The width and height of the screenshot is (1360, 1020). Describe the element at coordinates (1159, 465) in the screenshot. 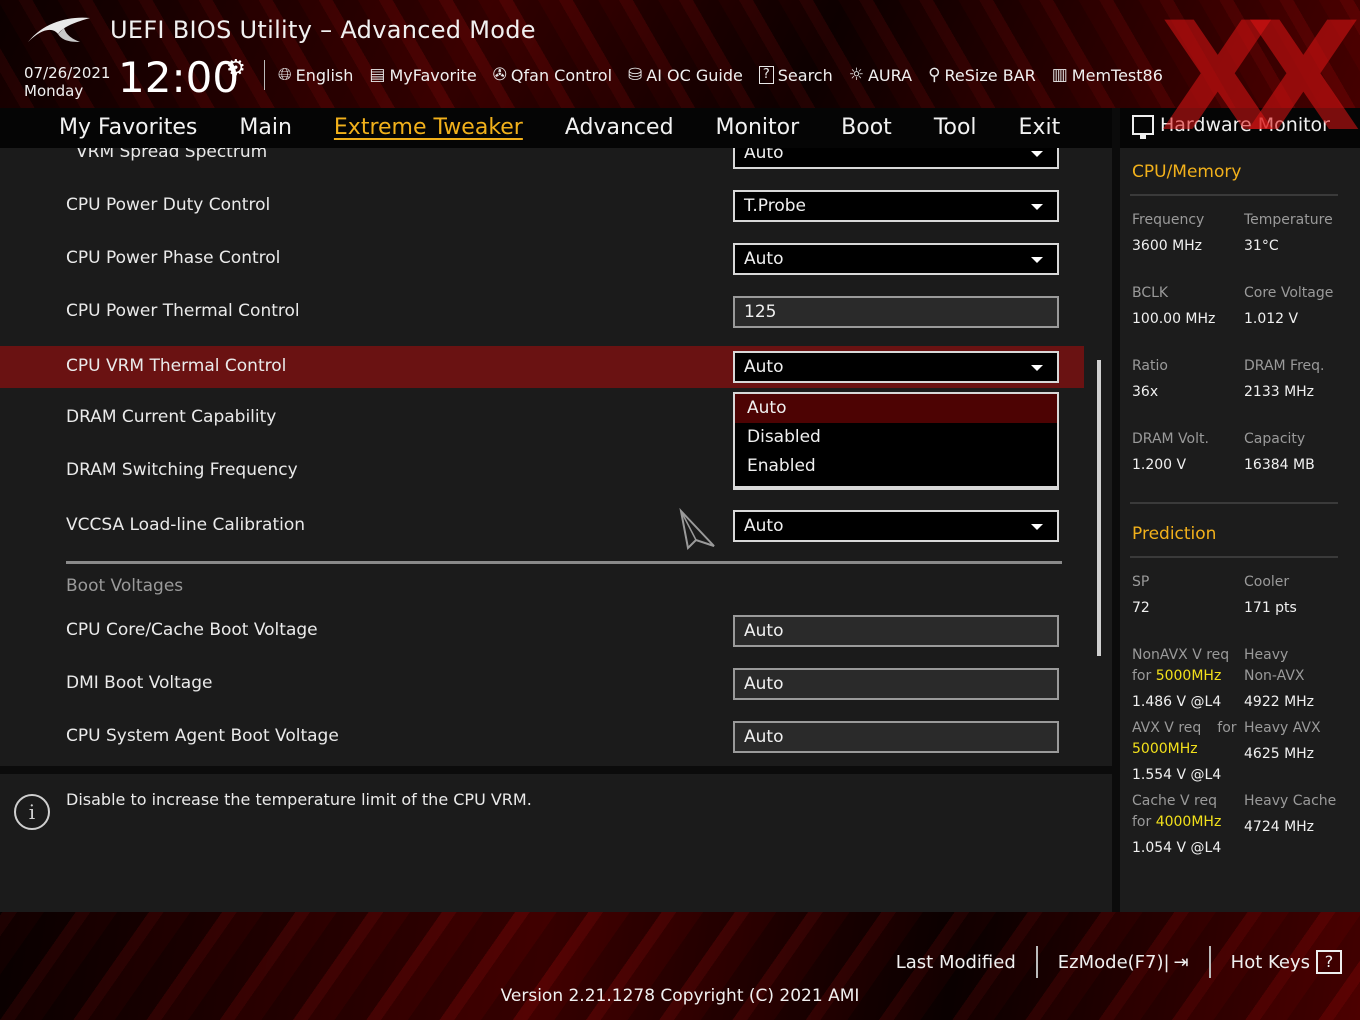

I see `hw-value: 1.200 V` at that location.